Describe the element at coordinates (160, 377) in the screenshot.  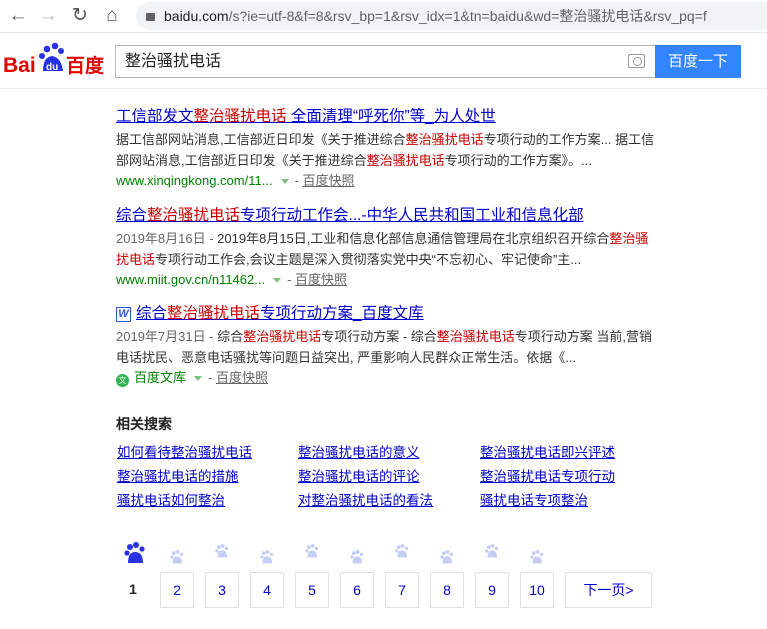
I see `source-url: 百度文库` at that location.